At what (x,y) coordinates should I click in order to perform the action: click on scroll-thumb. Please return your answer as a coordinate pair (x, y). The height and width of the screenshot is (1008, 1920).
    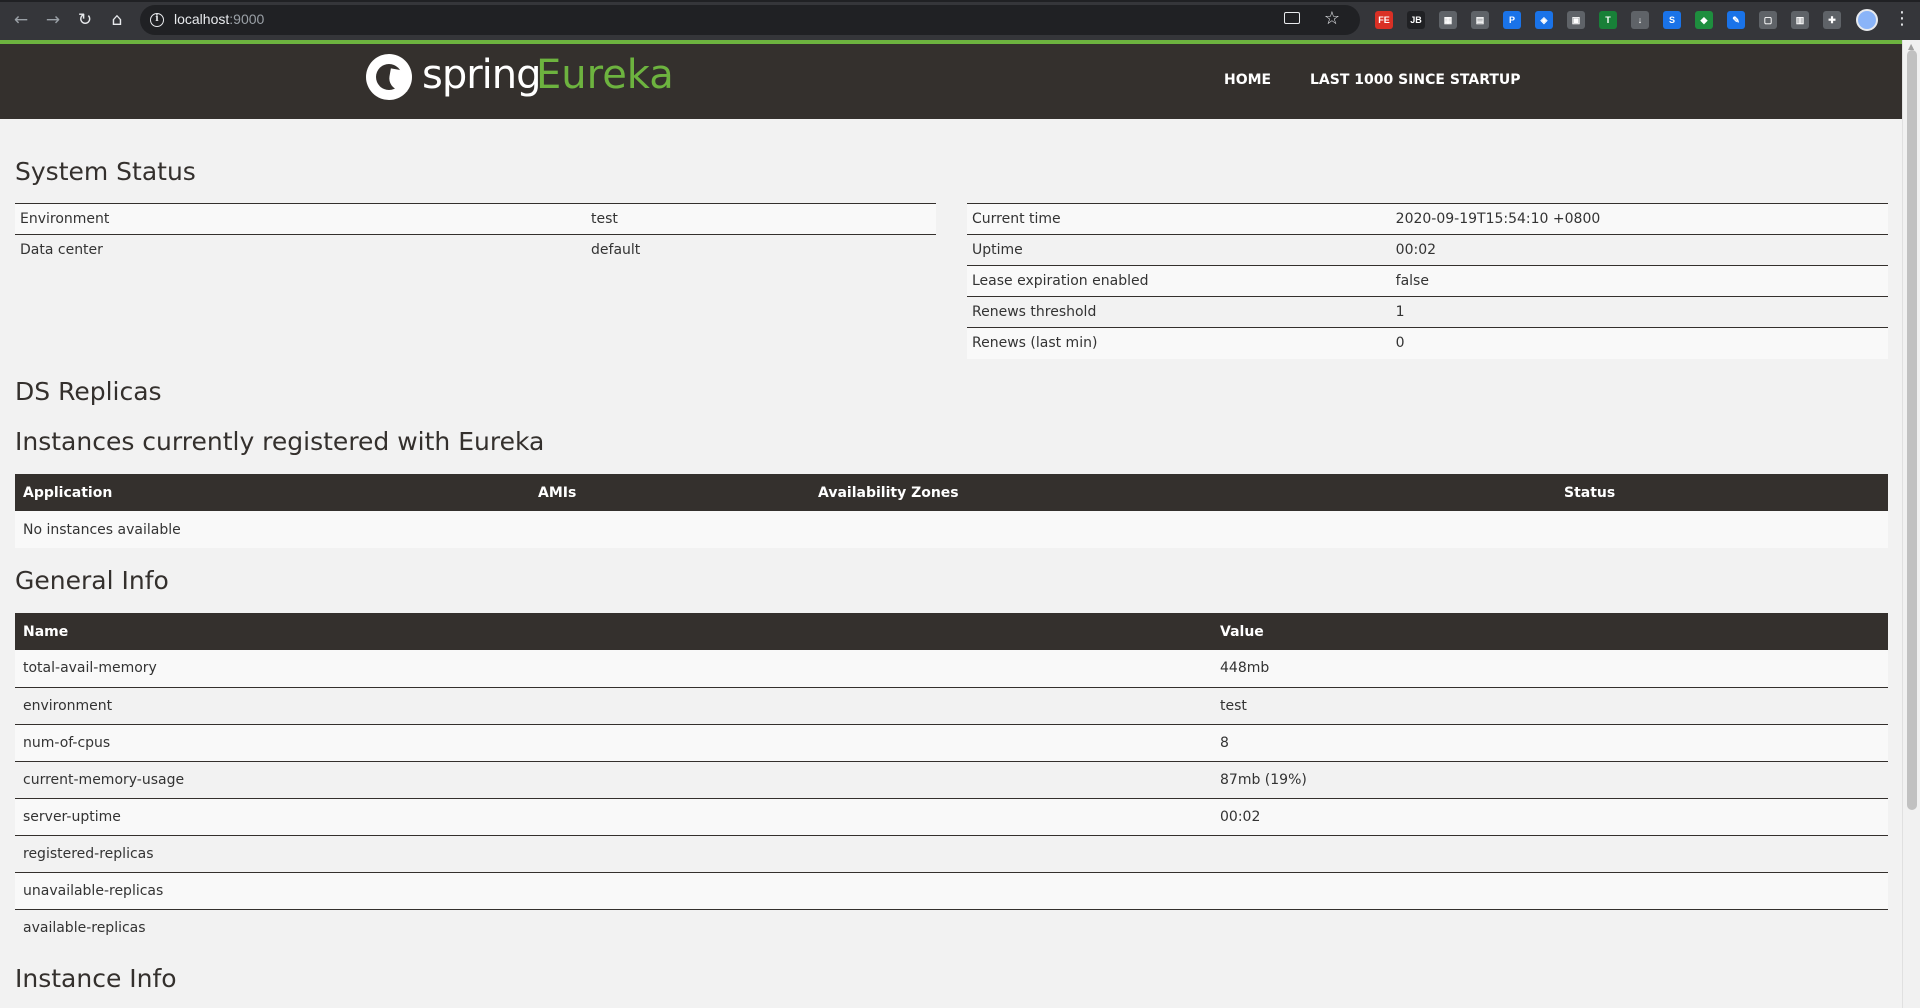
    Looking at the image, I should click on (1912, 430).